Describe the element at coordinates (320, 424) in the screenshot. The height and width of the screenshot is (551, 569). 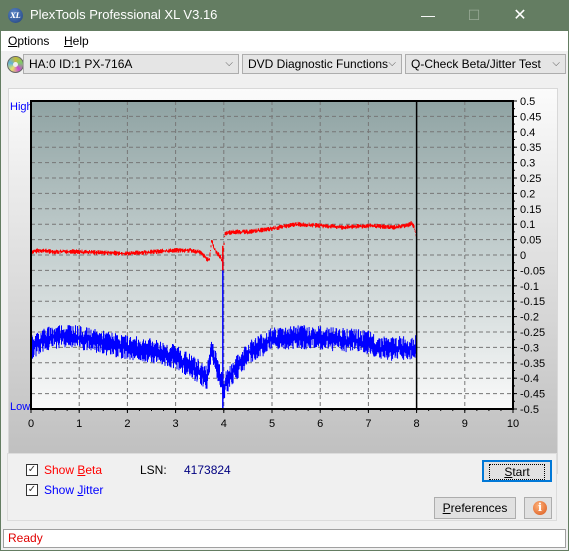
I see `x-tick-label: 6` at that location.